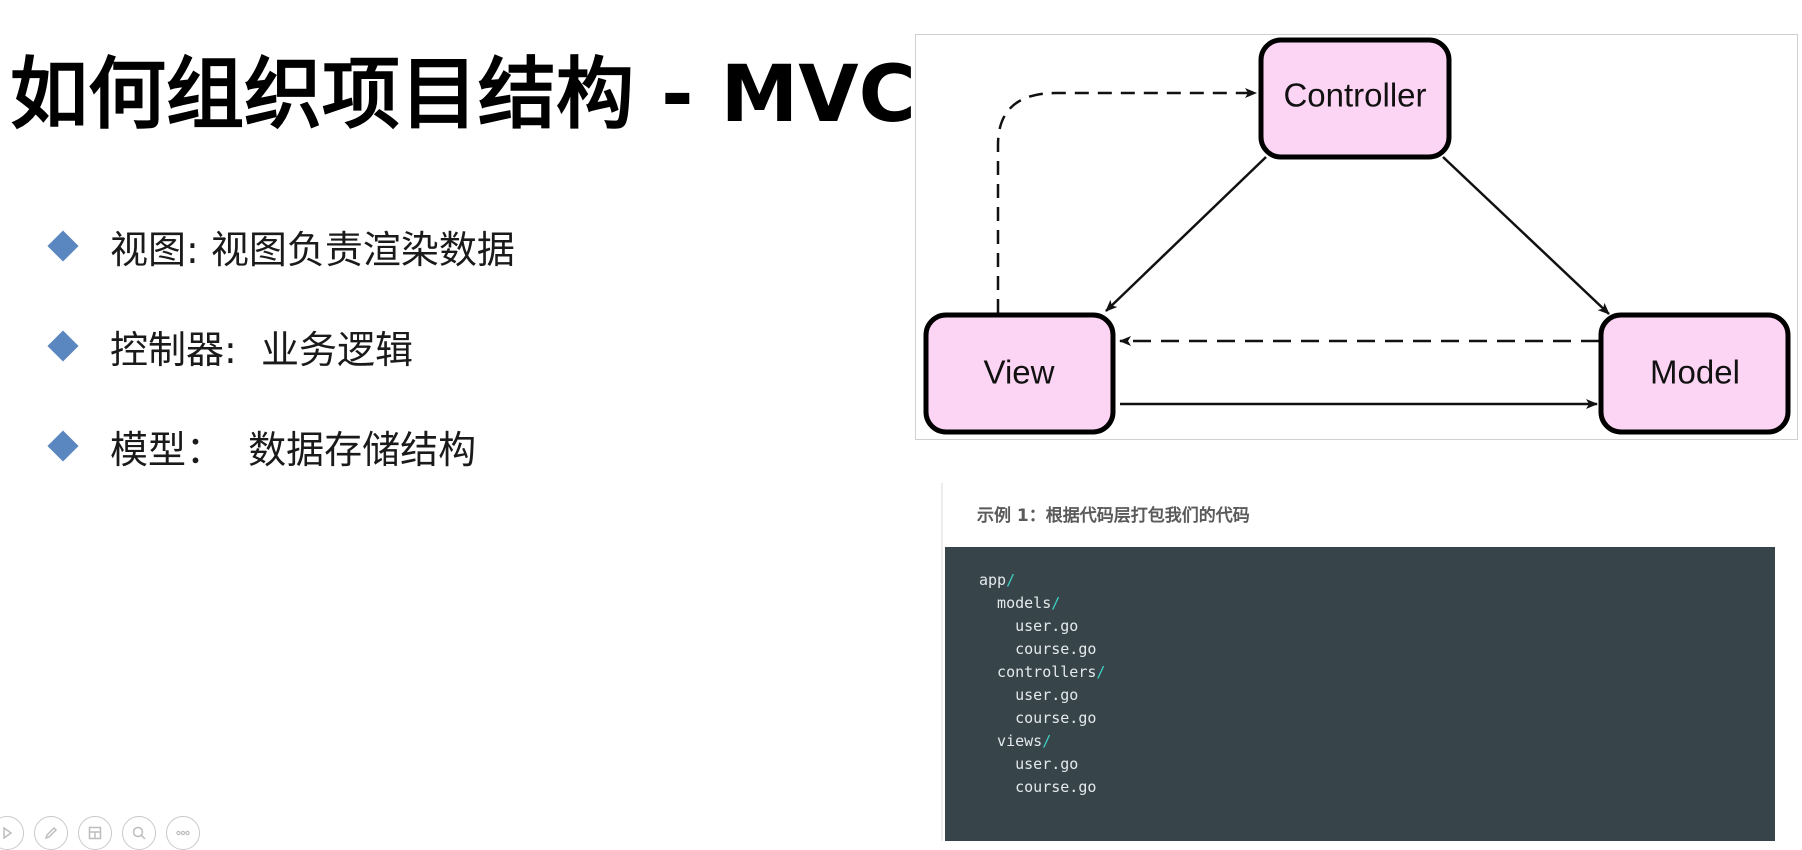 The width and height of the screenshot is (1802, 850). I want to click on play-button, so click(12, 833).